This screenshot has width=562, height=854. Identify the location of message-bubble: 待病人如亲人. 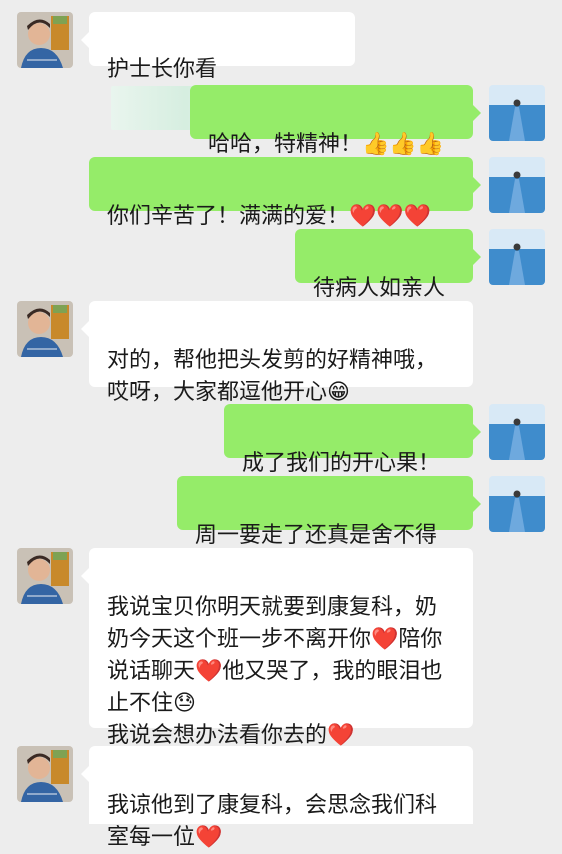
(388, 265).